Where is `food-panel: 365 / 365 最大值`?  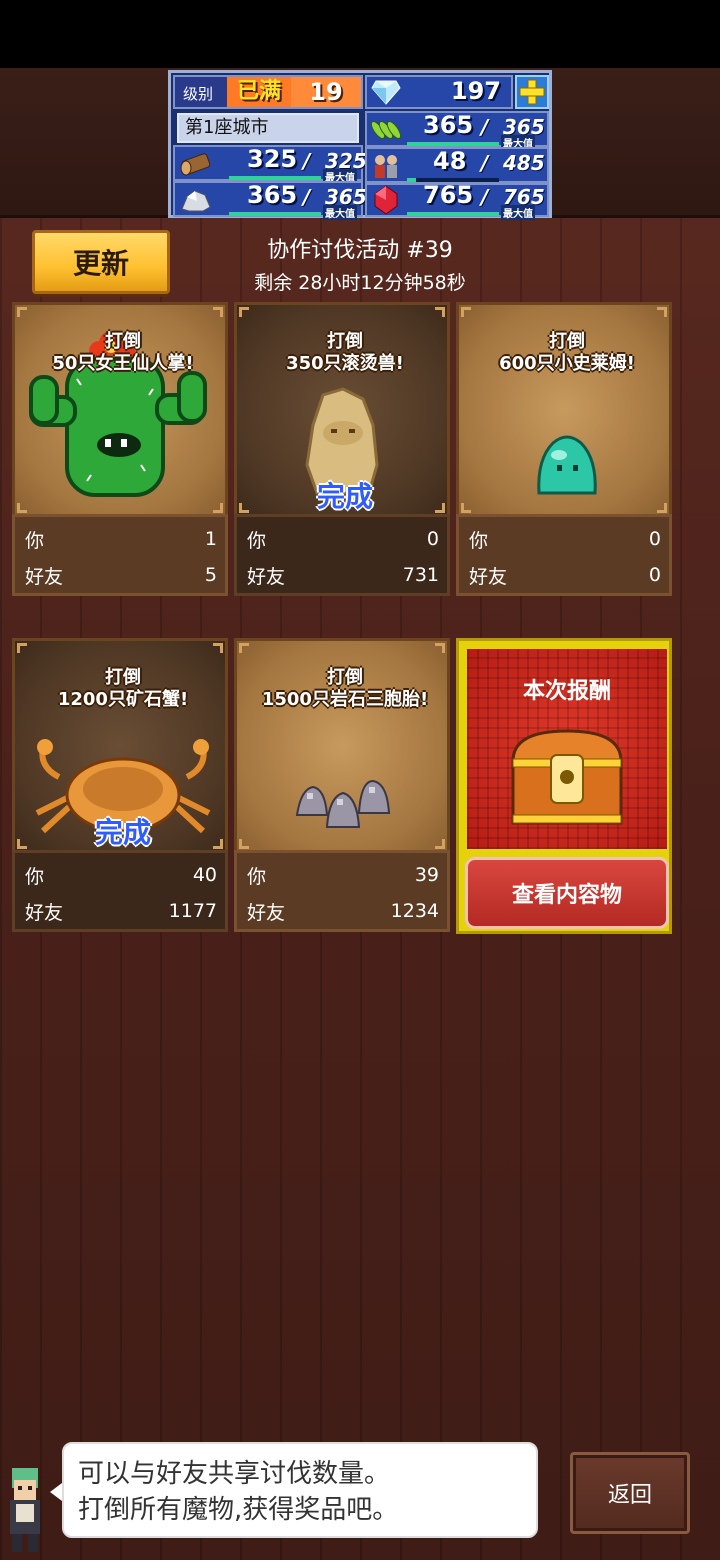 food-panel: 365 / 365 最大值 is located at coordinates (457, 130).